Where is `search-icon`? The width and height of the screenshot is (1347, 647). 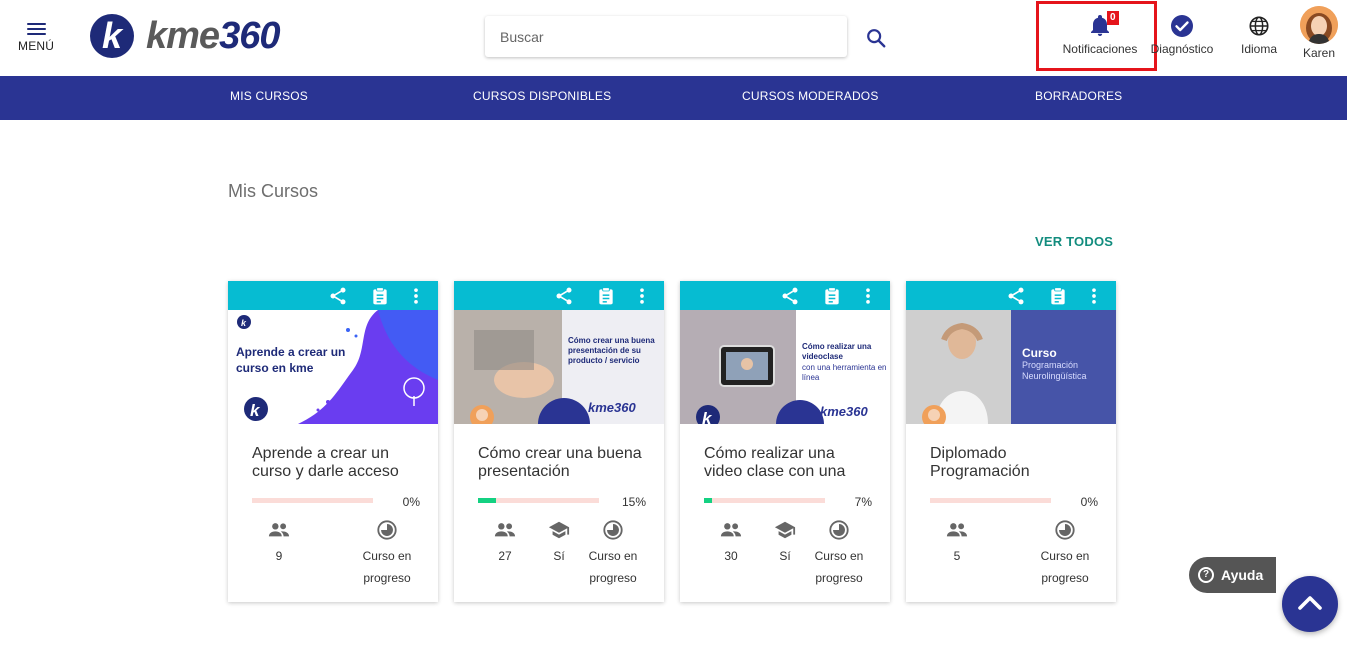
search-icon is located at coordinates (876, 38).